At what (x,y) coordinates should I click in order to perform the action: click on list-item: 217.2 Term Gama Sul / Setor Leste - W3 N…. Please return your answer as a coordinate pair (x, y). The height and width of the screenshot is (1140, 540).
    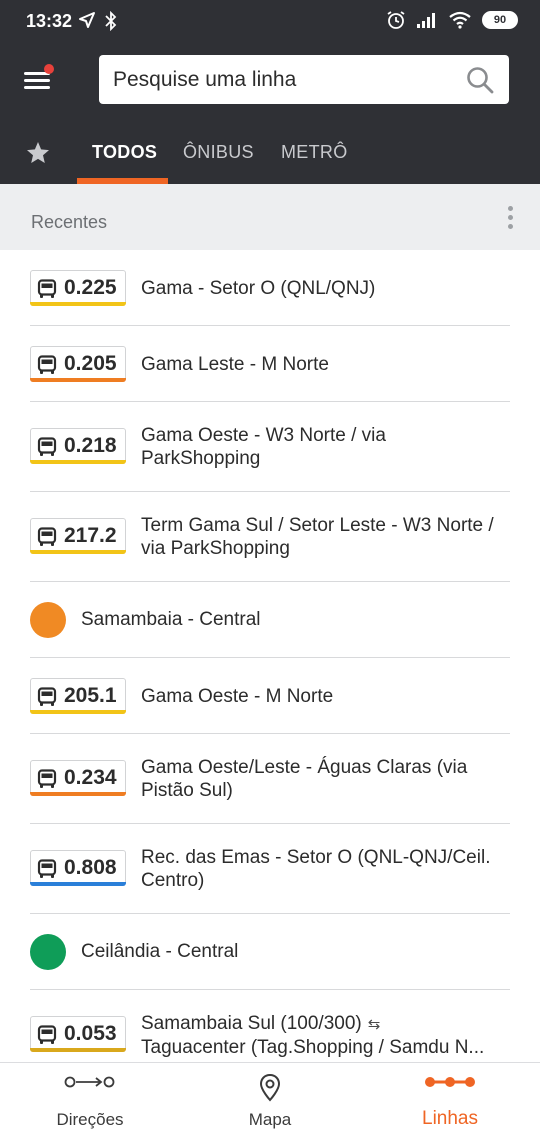
    Looking at the image, I should click on (270, 537).